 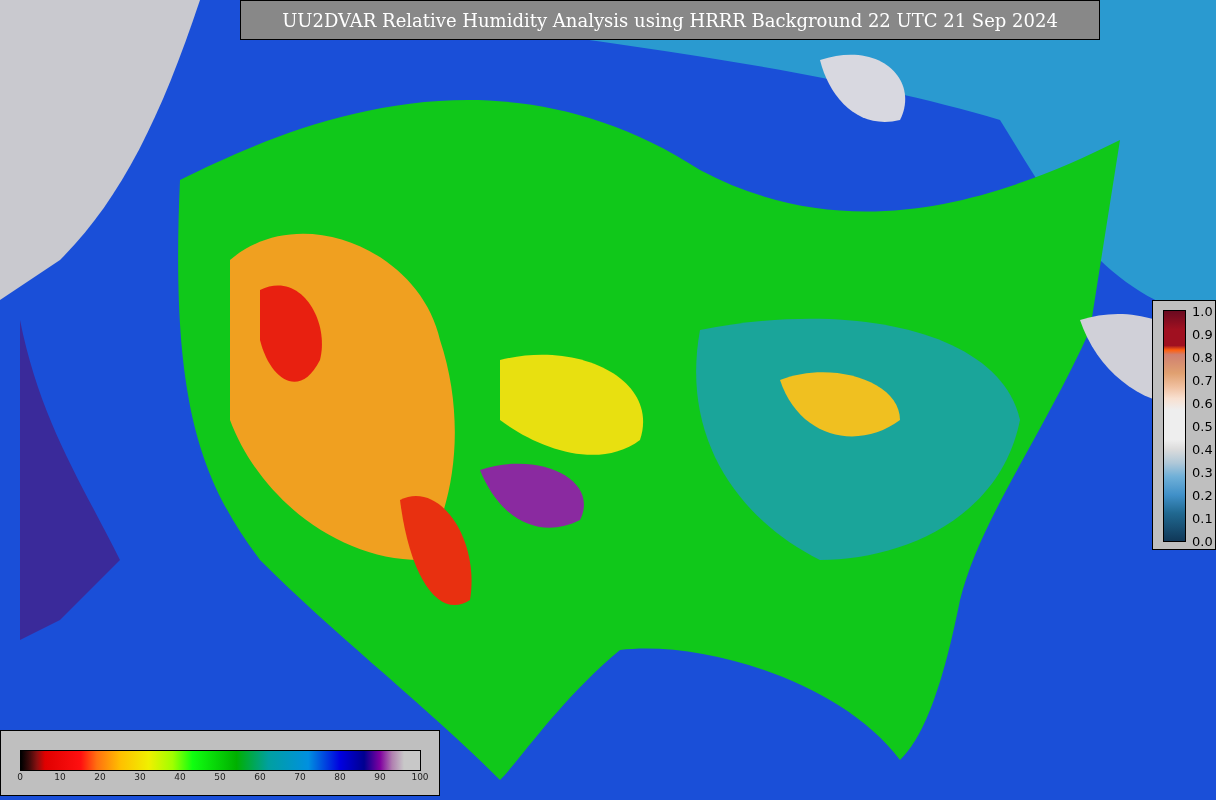 What do you see at coordinates (180, 777) in the screenshot?
I see `colorbar-tick-label: 40` at bounding box center [180, 777].